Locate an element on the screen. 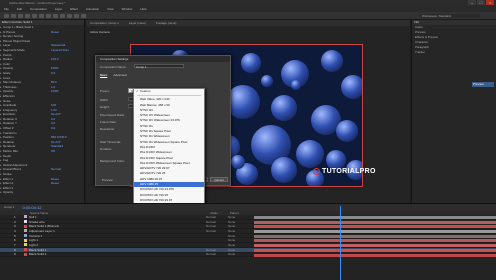 The height and width of the screenshot is (280, 496). effect-param-value: 100% is located at coordinates (55, 91).